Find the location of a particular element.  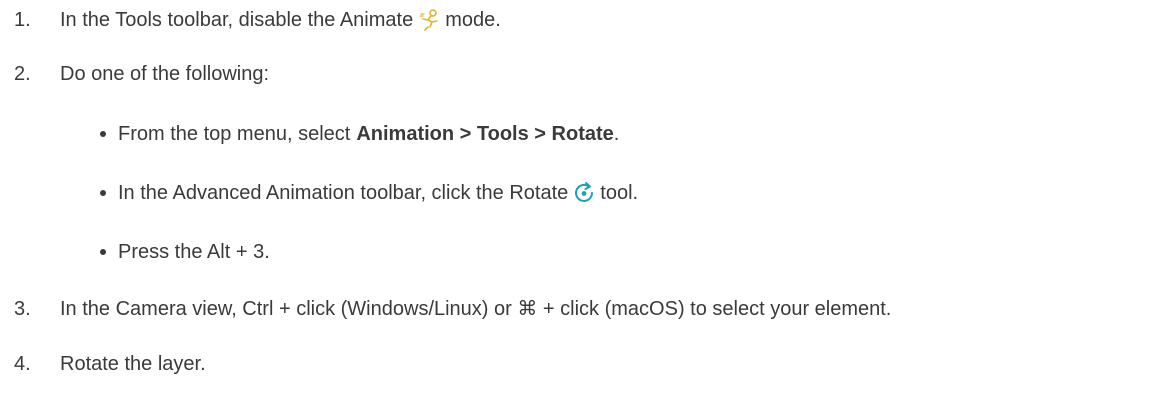

step-4: 4. Rotate the layer. is located at coordinates (103, 364).